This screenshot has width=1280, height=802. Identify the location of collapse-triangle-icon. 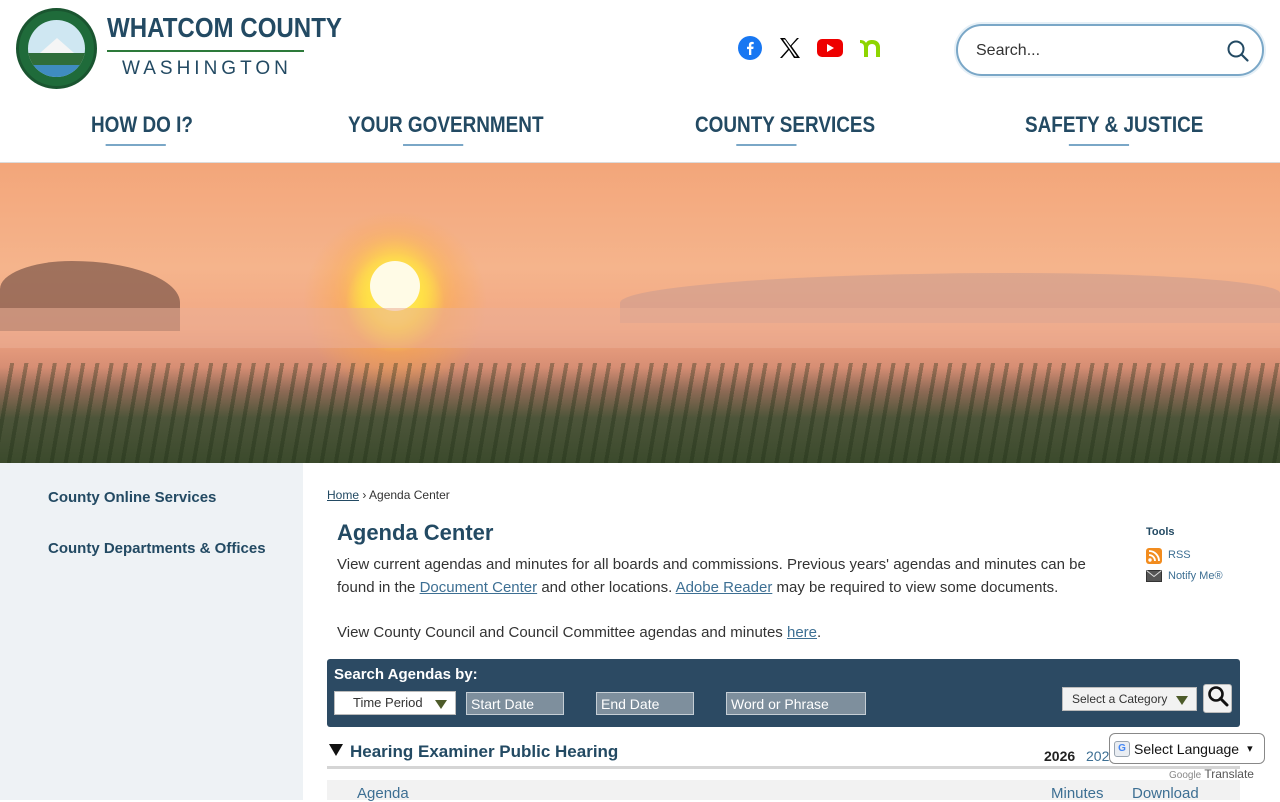
(336, 750).